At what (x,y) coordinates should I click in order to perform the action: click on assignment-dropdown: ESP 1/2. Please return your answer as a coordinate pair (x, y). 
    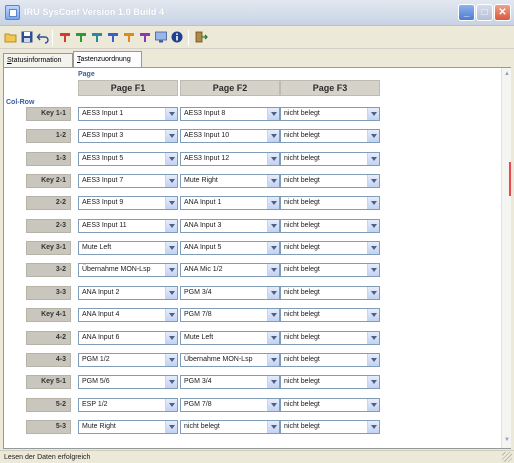
    Looking at the image, I should click on (128, 405).